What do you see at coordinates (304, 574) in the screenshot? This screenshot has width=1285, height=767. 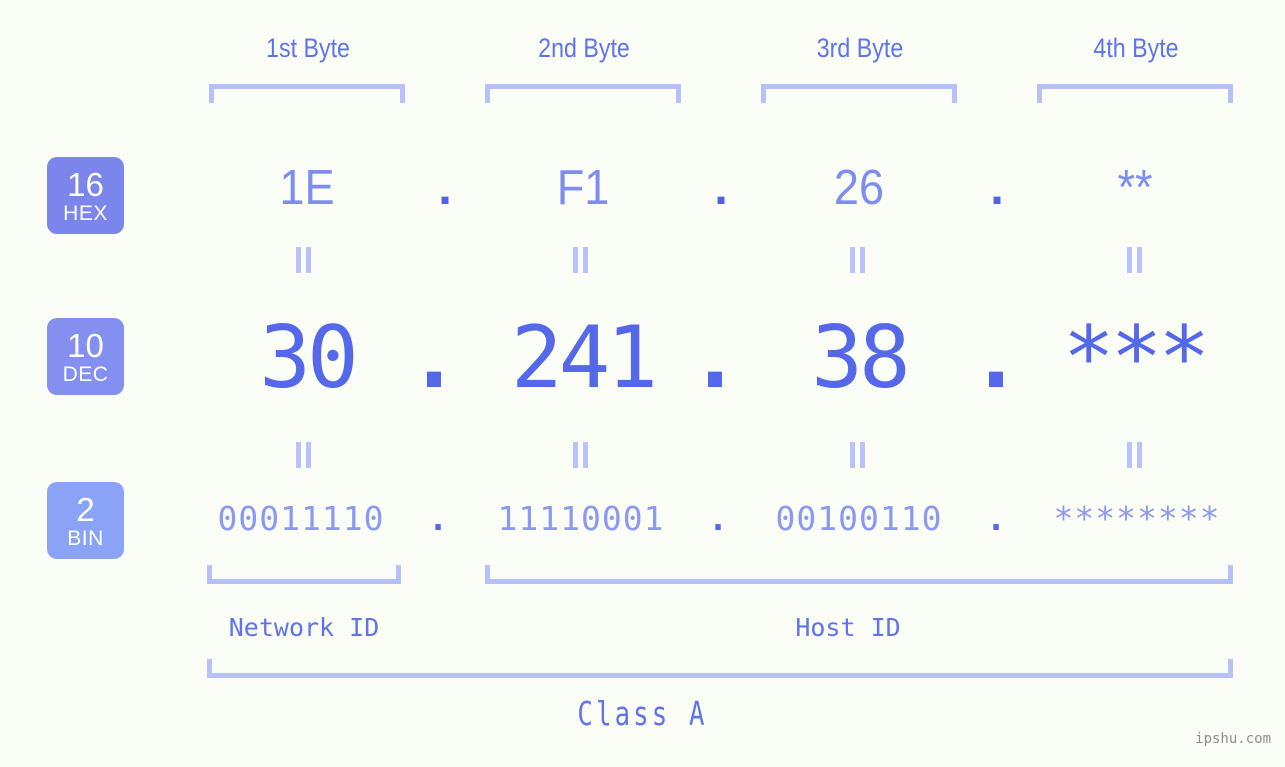 I see `network-id-bracket-icon` at bounding box center [304, 574].